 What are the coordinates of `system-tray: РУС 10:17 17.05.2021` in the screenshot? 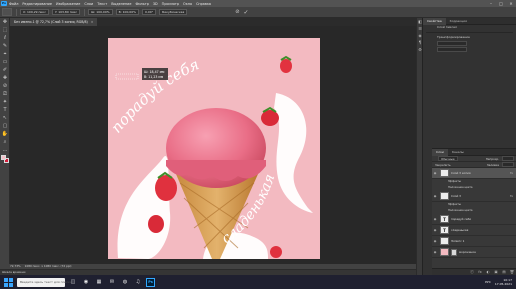 It's located at (498, 282).